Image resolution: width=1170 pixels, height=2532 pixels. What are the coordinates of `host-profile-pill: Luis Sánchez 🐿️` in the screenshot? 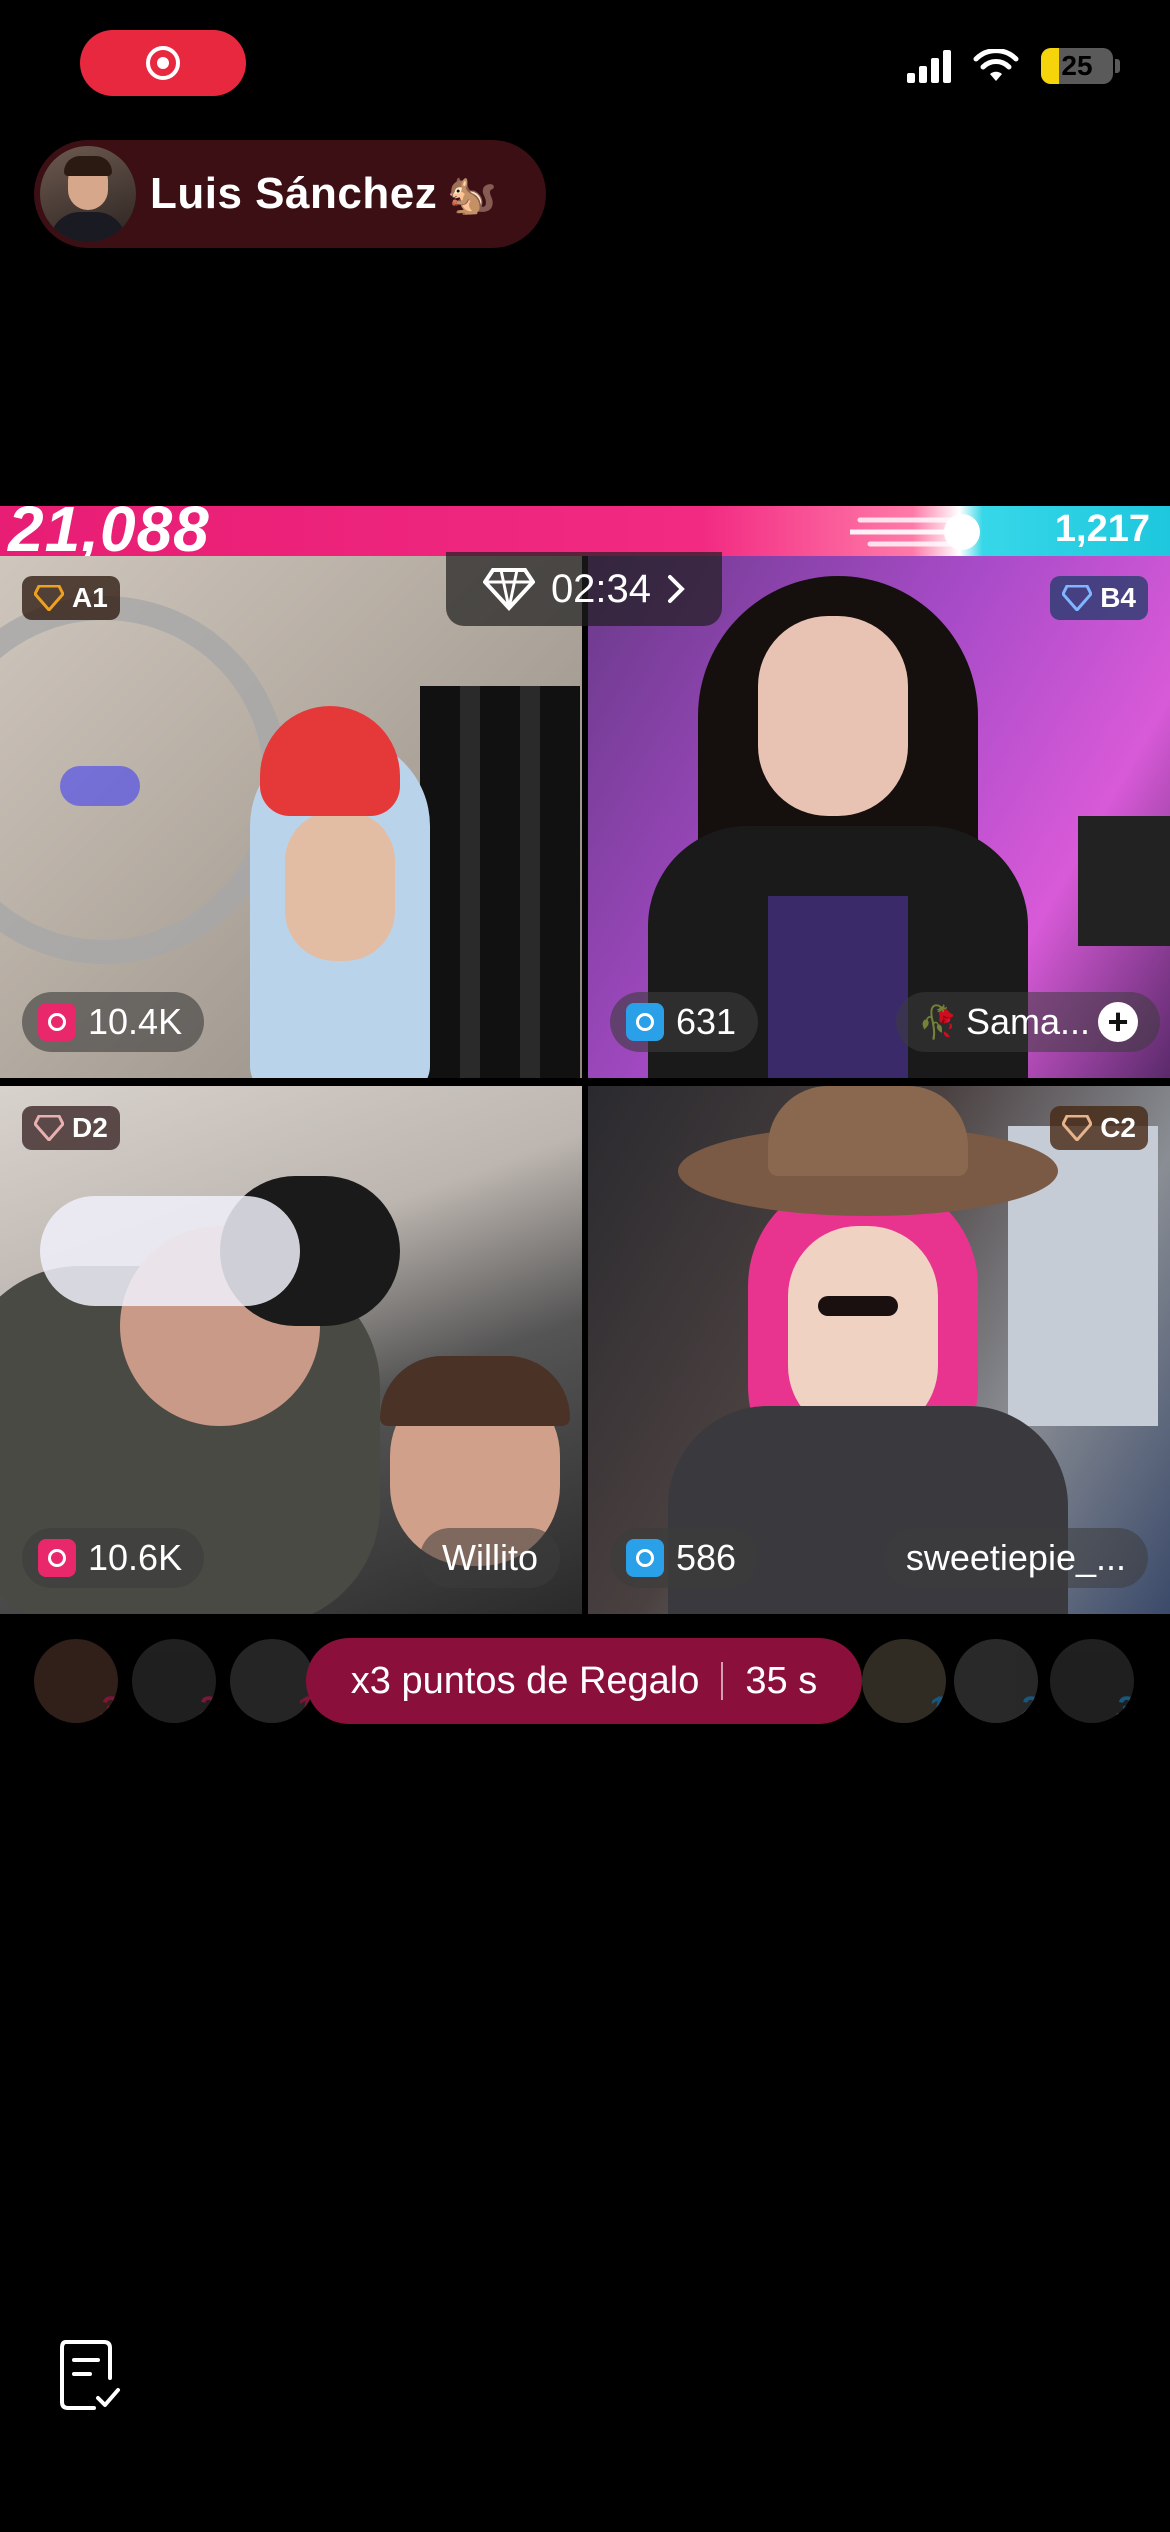 It's located at (290, 194).